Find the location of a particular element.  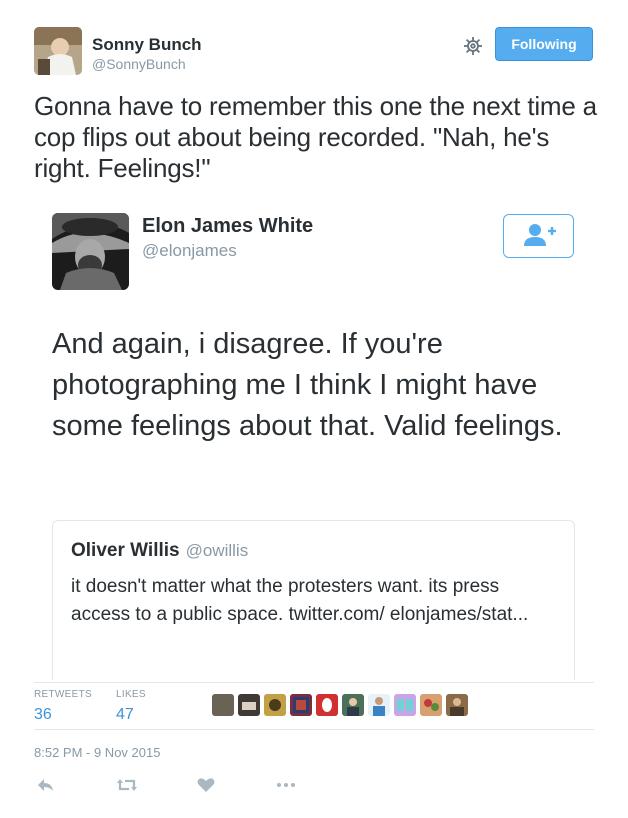

embedded-author-avatar is located at coordinates (90, 251).